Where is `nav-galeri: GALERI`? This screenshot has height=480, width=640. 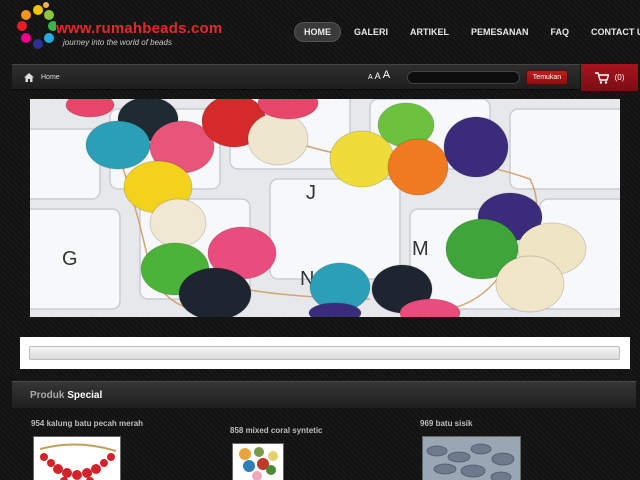
nav-galeri: GALERI is located at coordinates (371, 32).